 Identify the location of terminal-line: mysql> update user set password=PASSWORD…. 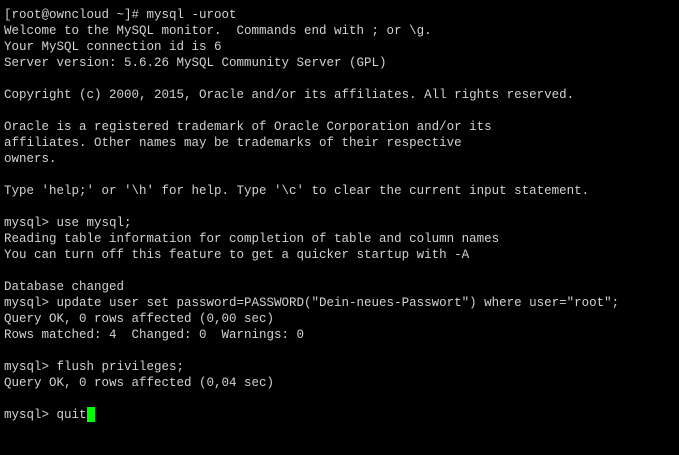
(312, 303).